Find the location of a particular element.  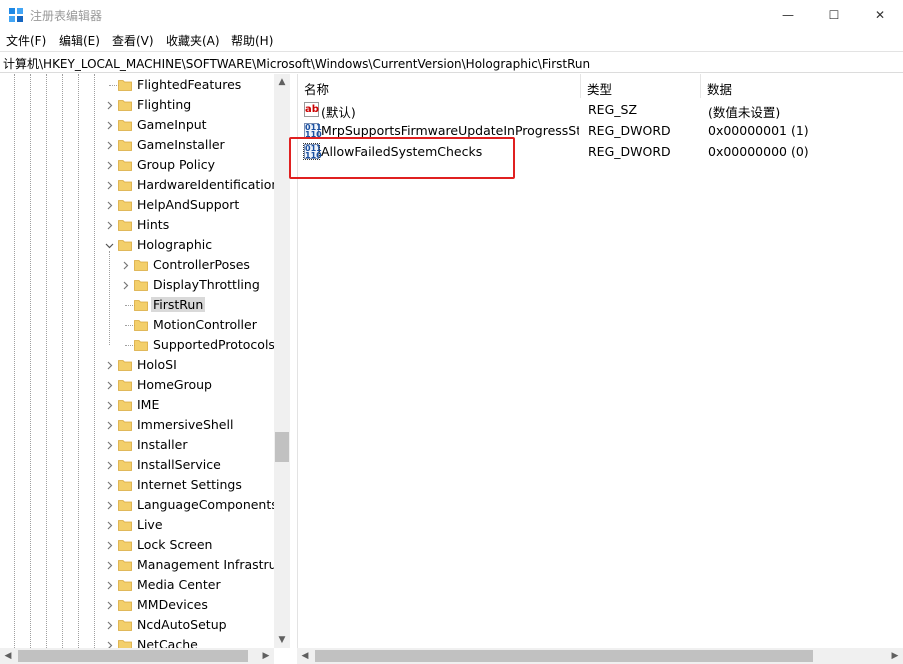

tree-item: Flighting is located at coordinates (137, 105).